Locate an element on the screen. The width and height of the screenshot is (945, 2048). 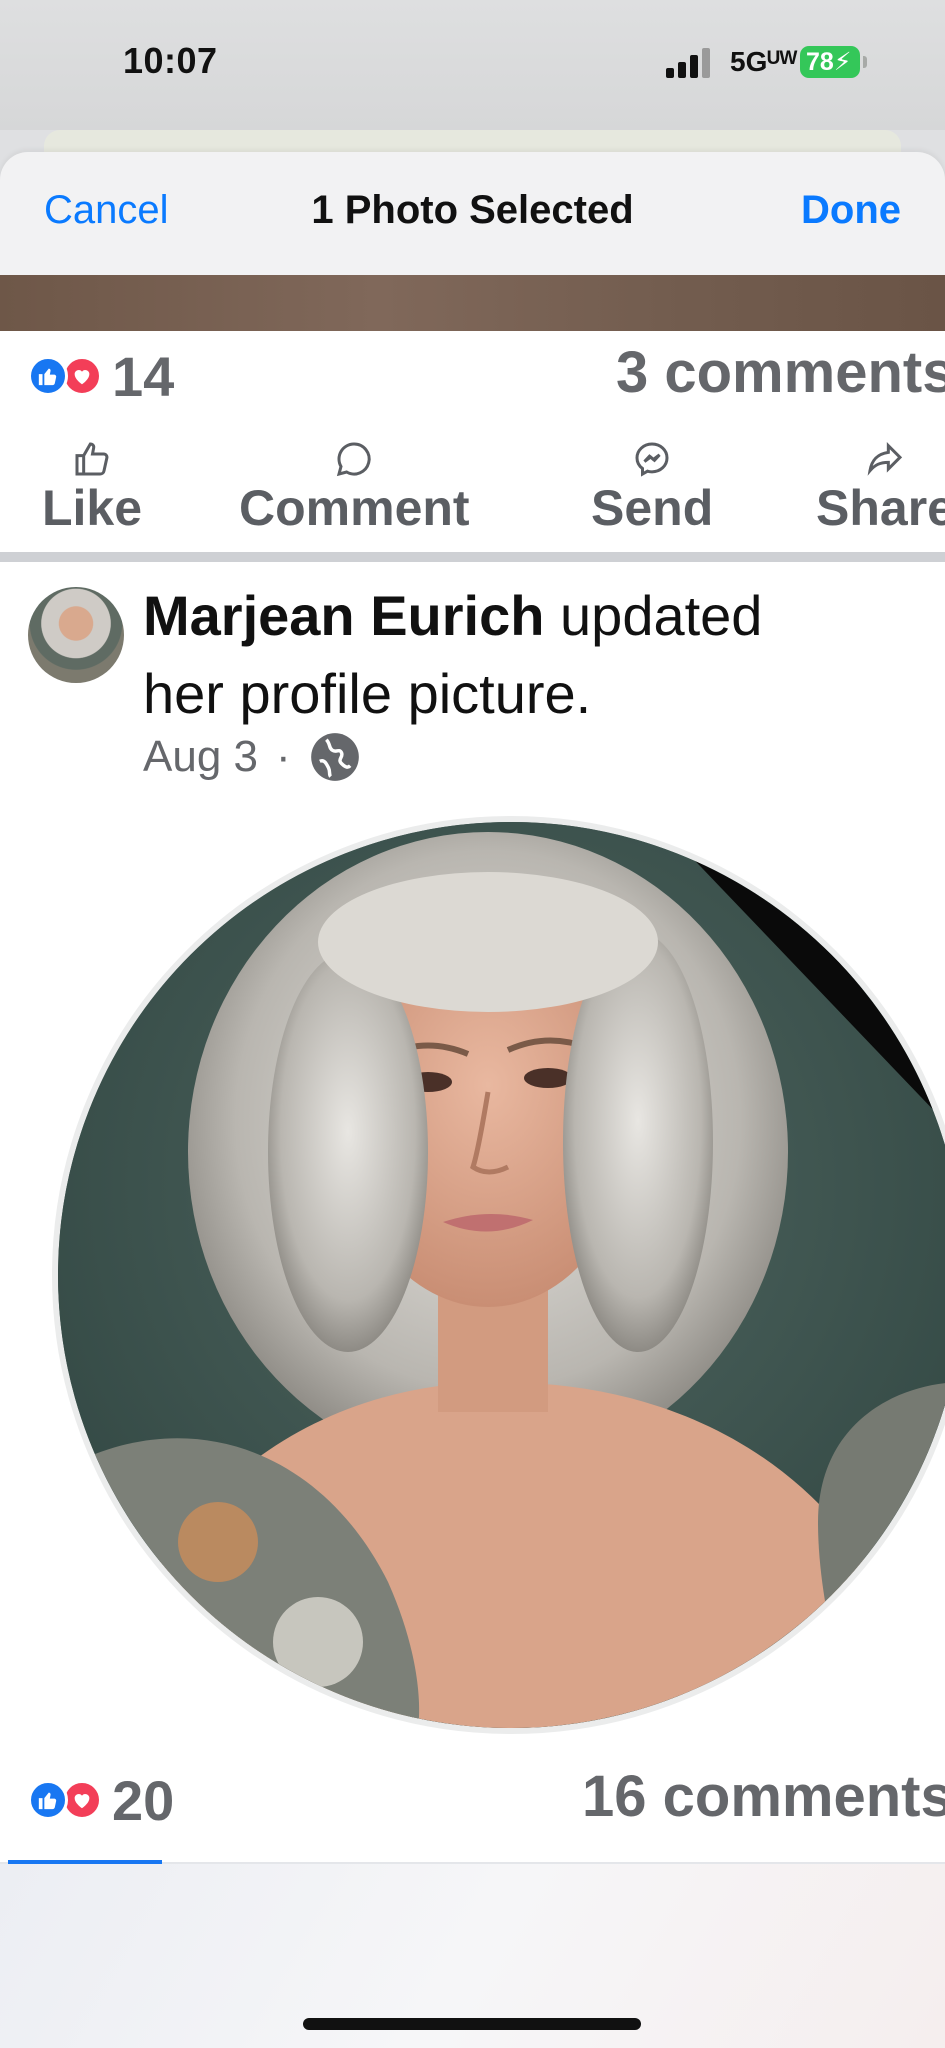
comment-icon is located at coordinates (354, 459).